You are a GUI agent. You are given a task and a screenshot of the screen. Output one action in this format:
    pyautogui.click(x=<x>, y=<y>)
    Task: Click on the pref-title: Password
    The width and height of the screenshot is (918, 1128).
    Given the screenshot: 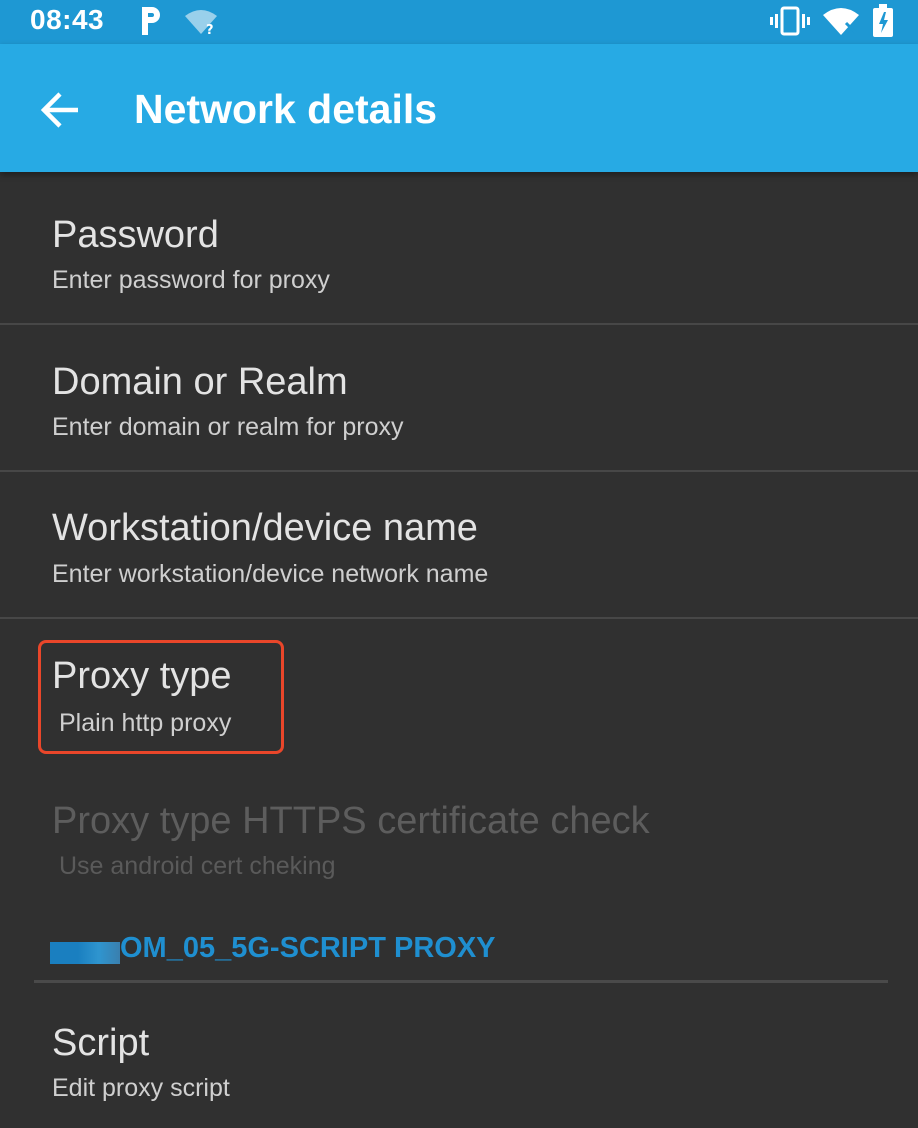 What is the action you would take?
    pyautogui.click(x=135, y=235)
    